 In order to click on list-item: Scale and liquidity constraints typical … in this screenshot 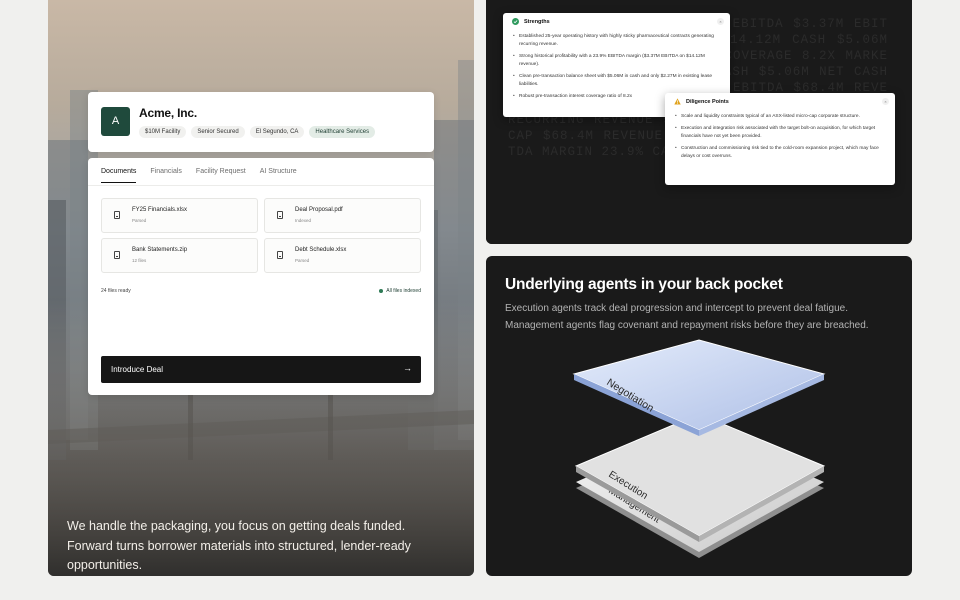, I will do `click(780, 117)`.